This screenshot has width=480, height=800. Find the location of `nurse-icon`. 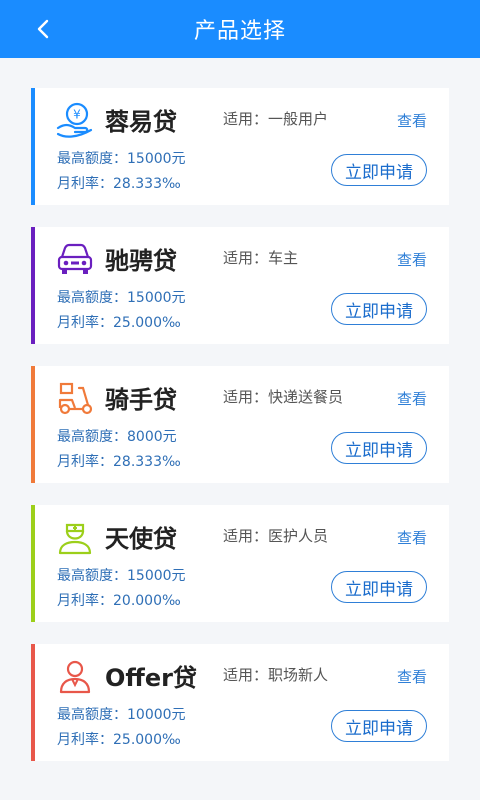

nurse-icon is located at coordinates (75, 537).